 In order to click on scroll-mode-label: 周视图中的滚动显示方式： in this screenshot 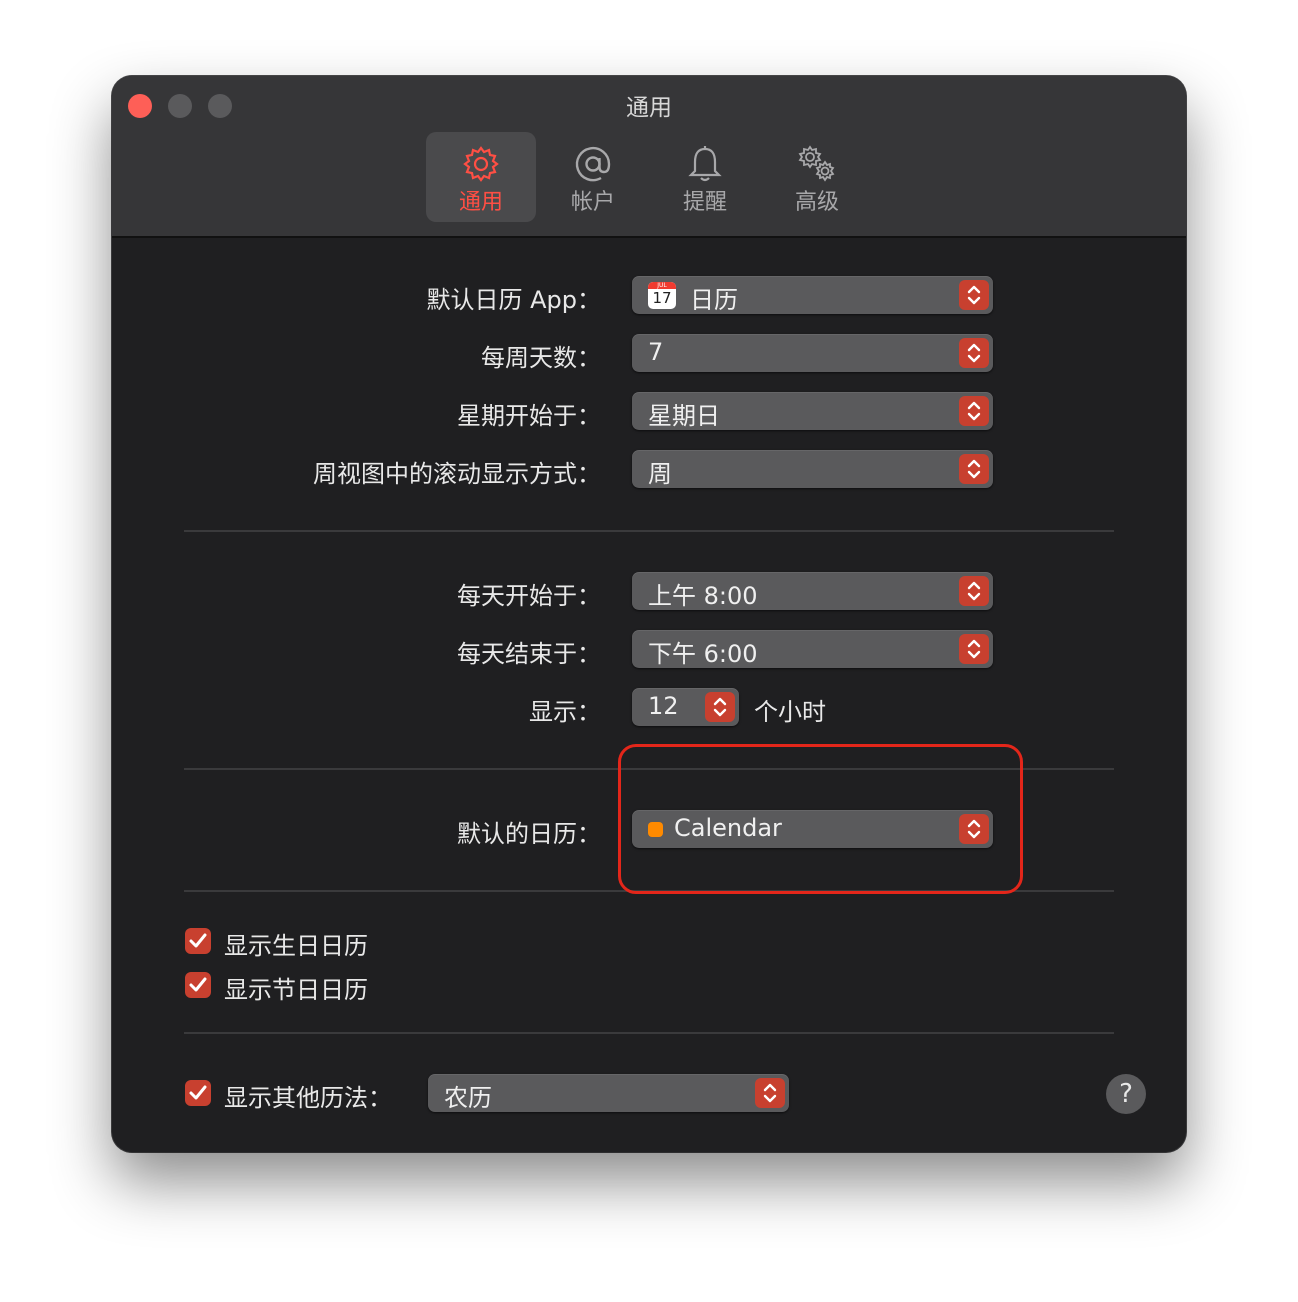, I will do `click(457, 474)`.